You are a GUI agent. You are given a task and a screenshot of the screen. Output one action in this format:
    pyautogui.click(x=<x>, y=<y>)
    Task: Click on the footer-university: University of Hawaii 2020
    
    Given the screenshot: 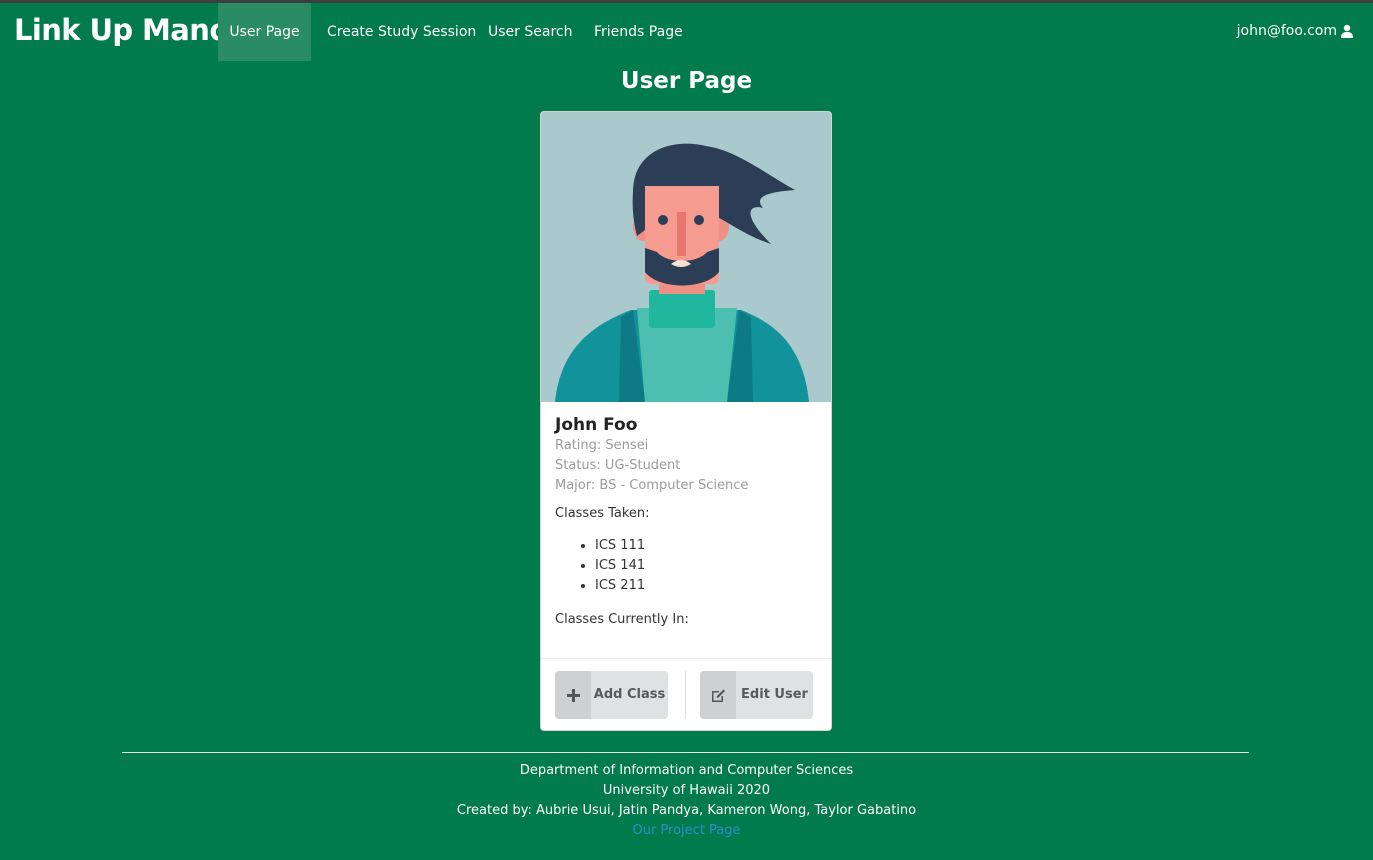 What is the action you would take?
    pyautogui.click(x=686, y=790)
    